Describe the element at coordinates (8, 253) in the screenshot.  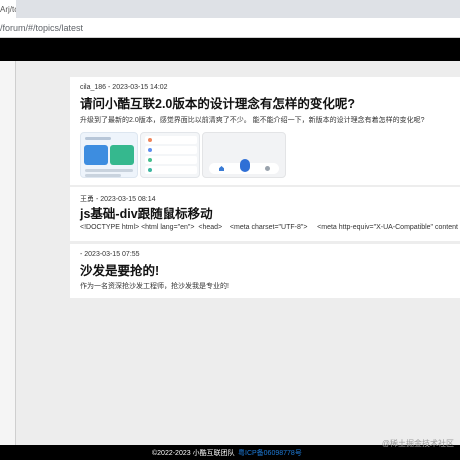
I see `left-panel` at that location.